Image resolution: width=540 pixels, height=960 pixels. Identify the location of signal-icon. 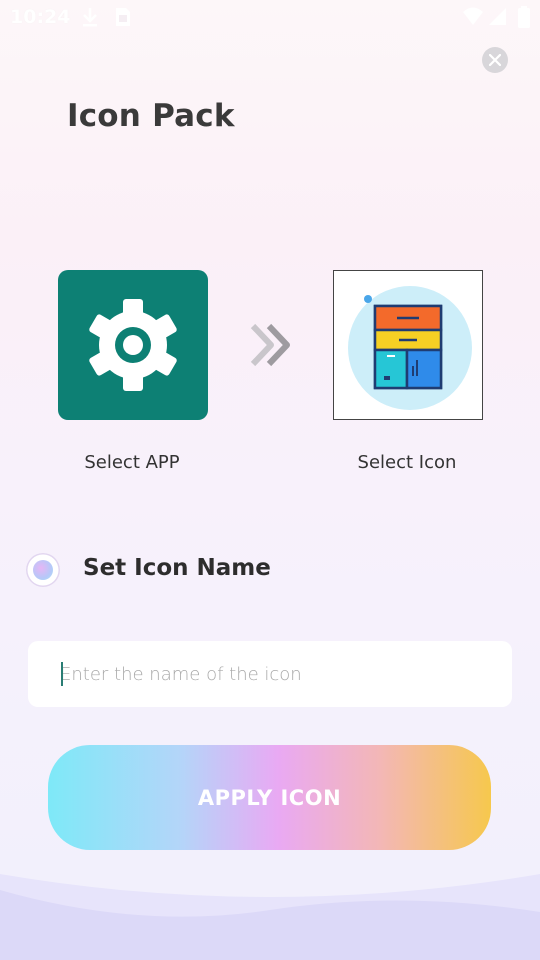
(498, 18).